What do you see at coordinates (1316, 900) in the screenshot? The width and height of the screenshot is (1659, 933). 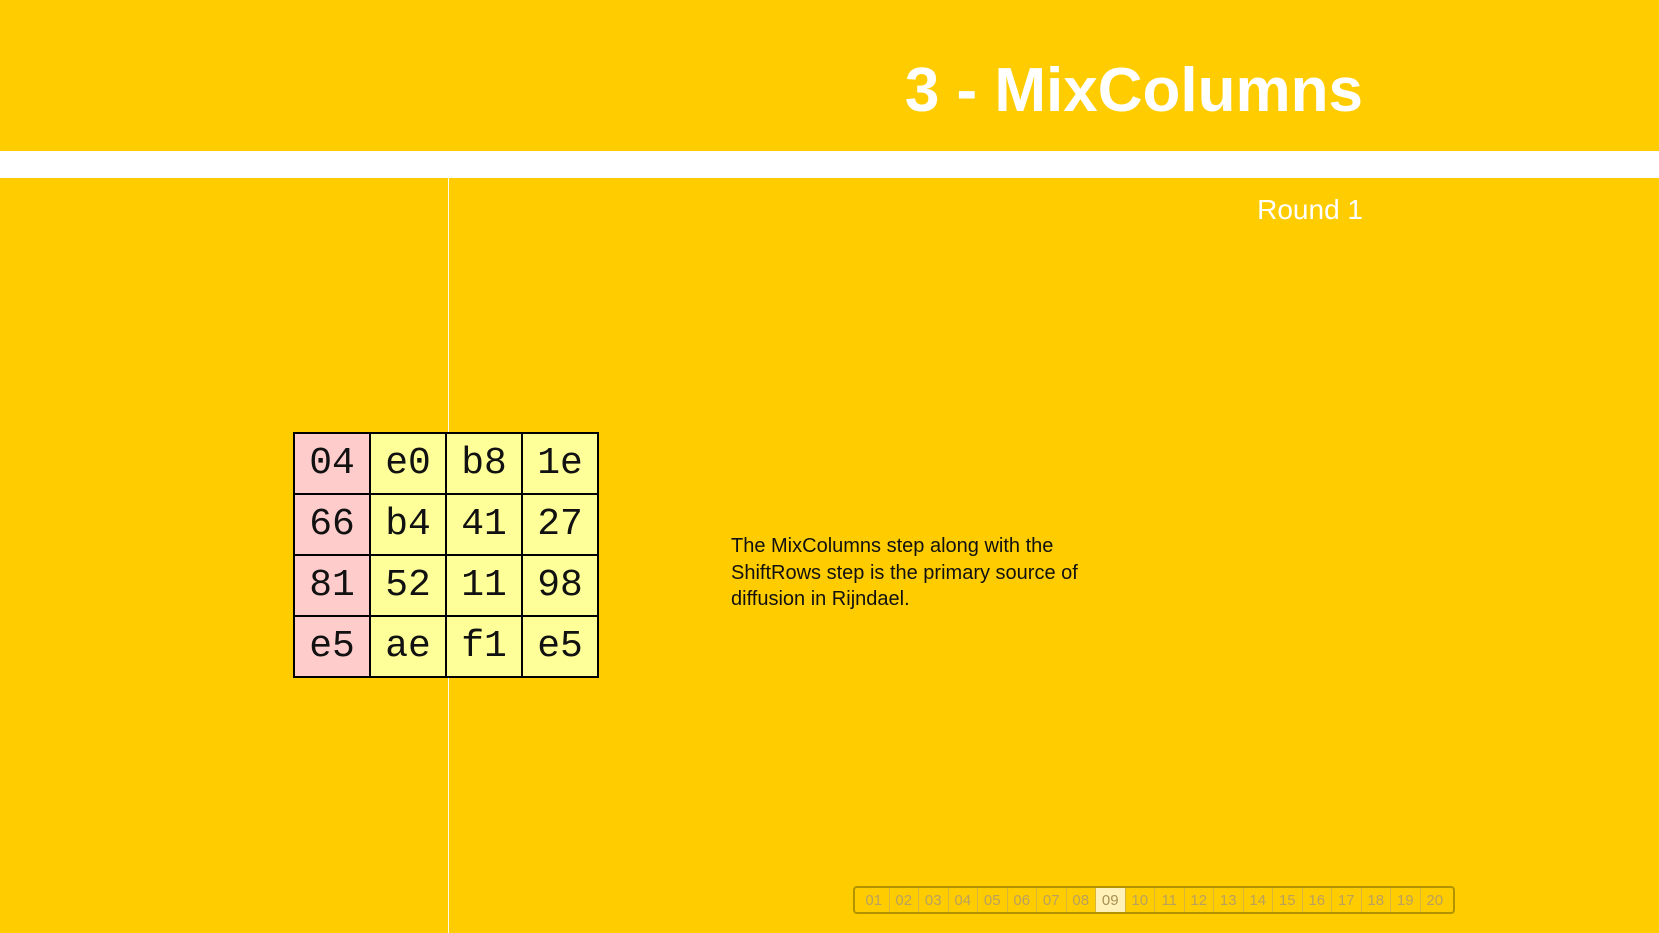 I see `pager-item-16: 16` at bounding box center [1316, 900].